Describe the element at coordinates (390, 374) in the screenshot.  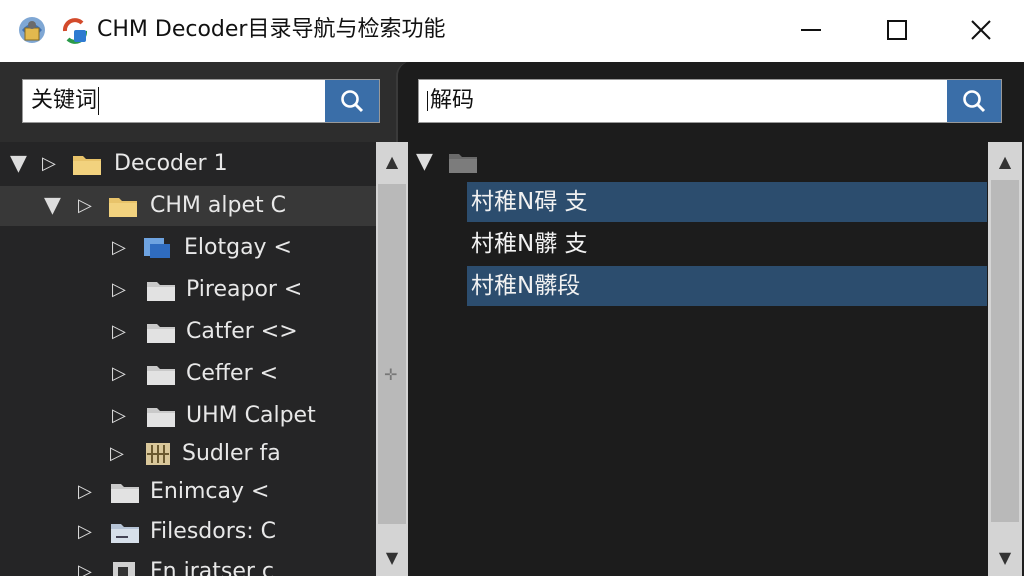
I see `splitter-handle-icon: ✛` at that location.